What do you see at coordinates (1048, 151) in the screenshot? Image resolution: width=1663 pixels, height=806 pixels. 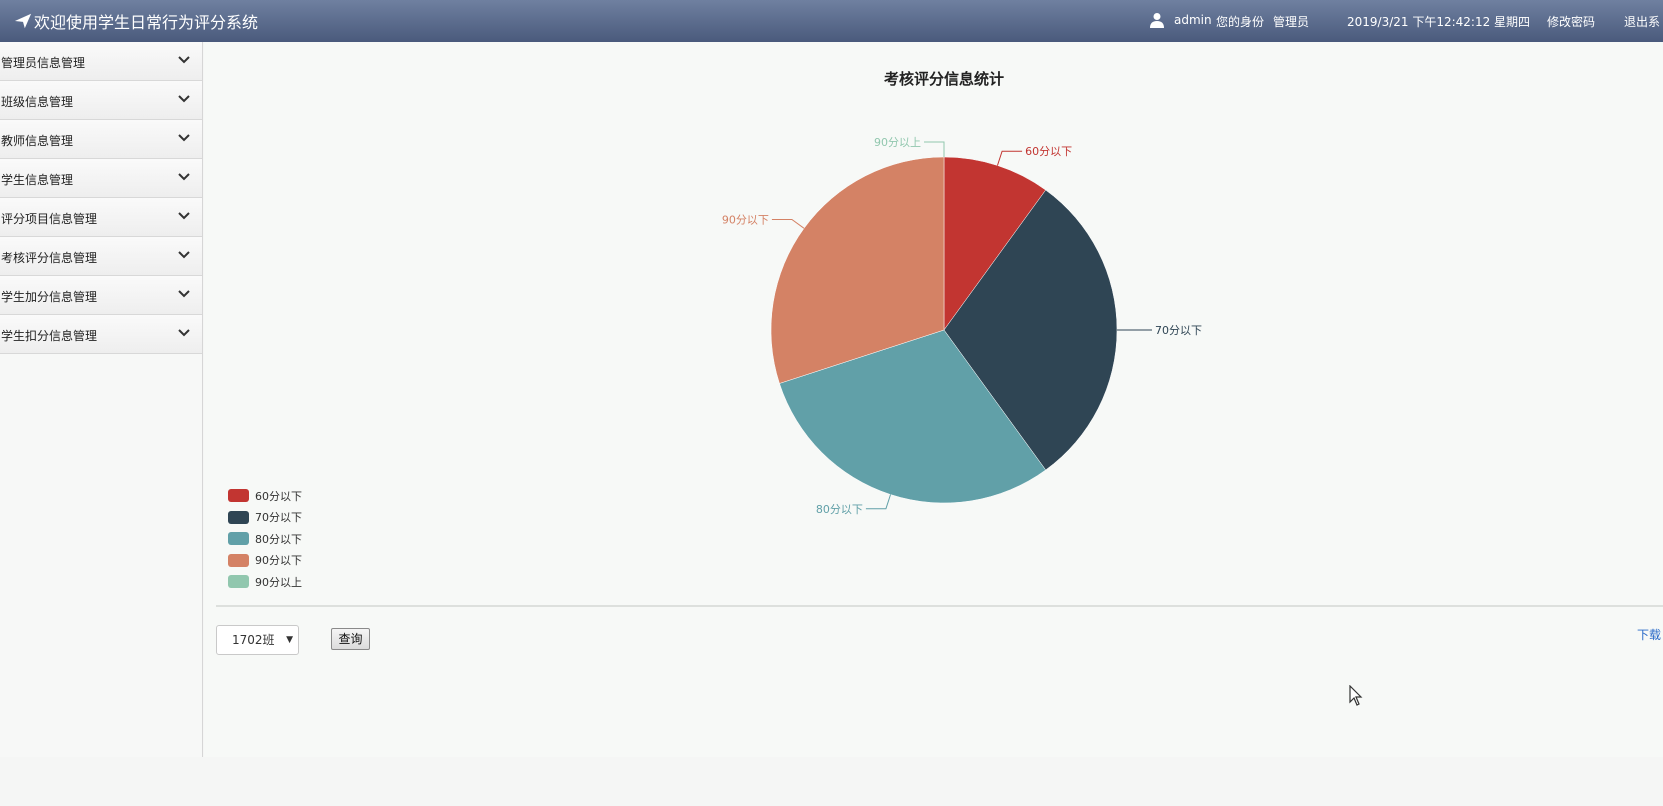 I see `slice-label: 60分以下` at bounding box center [1048, 151].